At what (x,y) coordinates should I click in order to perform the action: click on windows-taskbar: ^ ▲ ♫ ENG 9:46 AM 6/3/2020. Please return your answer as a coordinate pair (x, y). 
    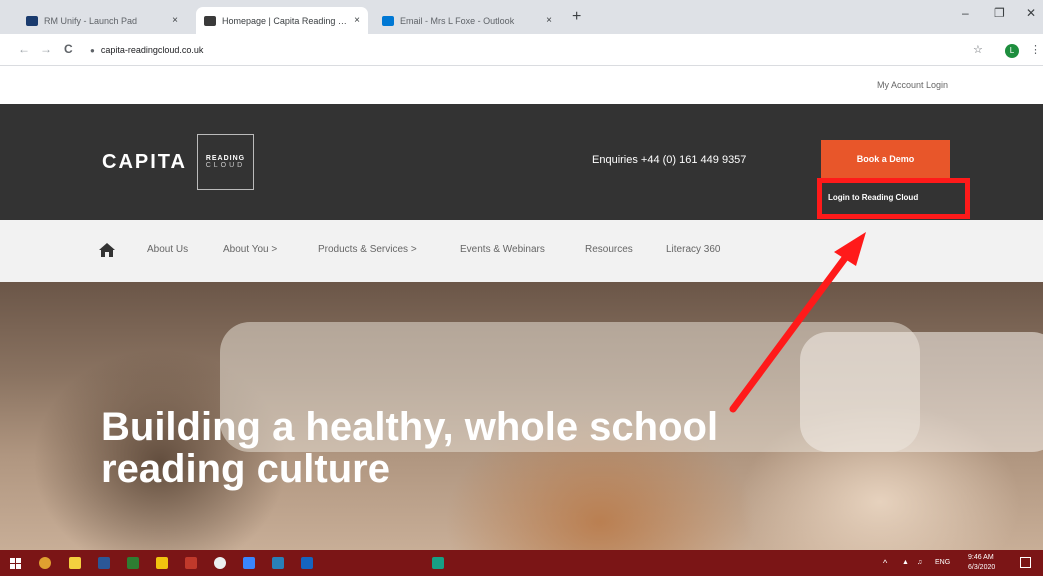
    Looking at the image, I should click on (521, 563).